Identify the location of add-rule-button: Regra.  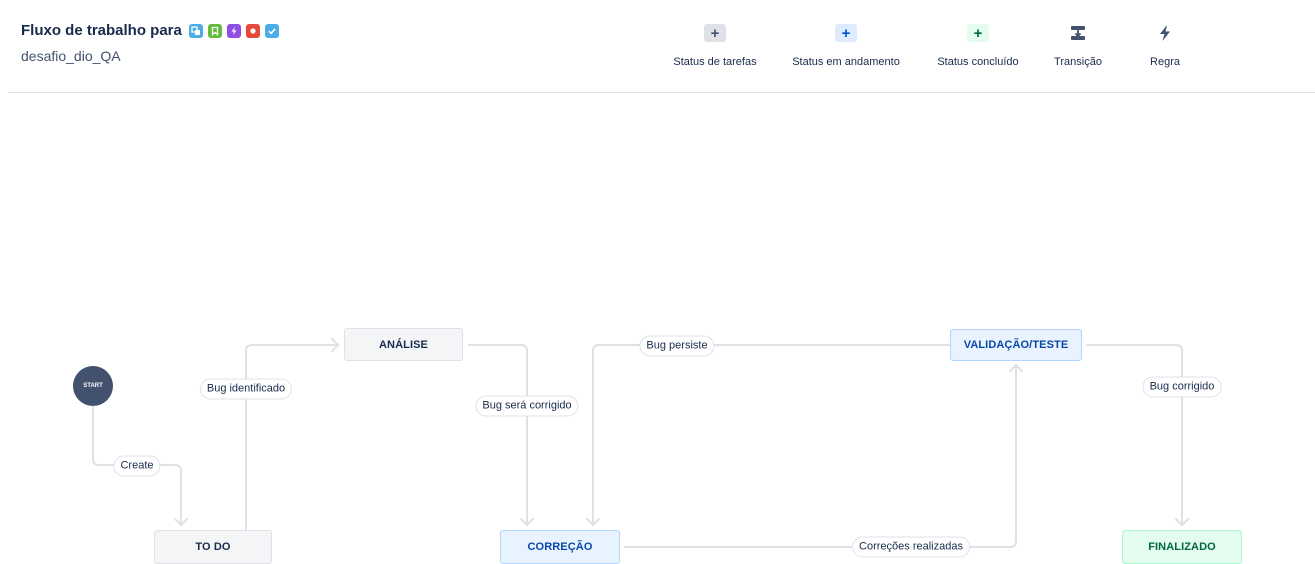
(1165, 47).